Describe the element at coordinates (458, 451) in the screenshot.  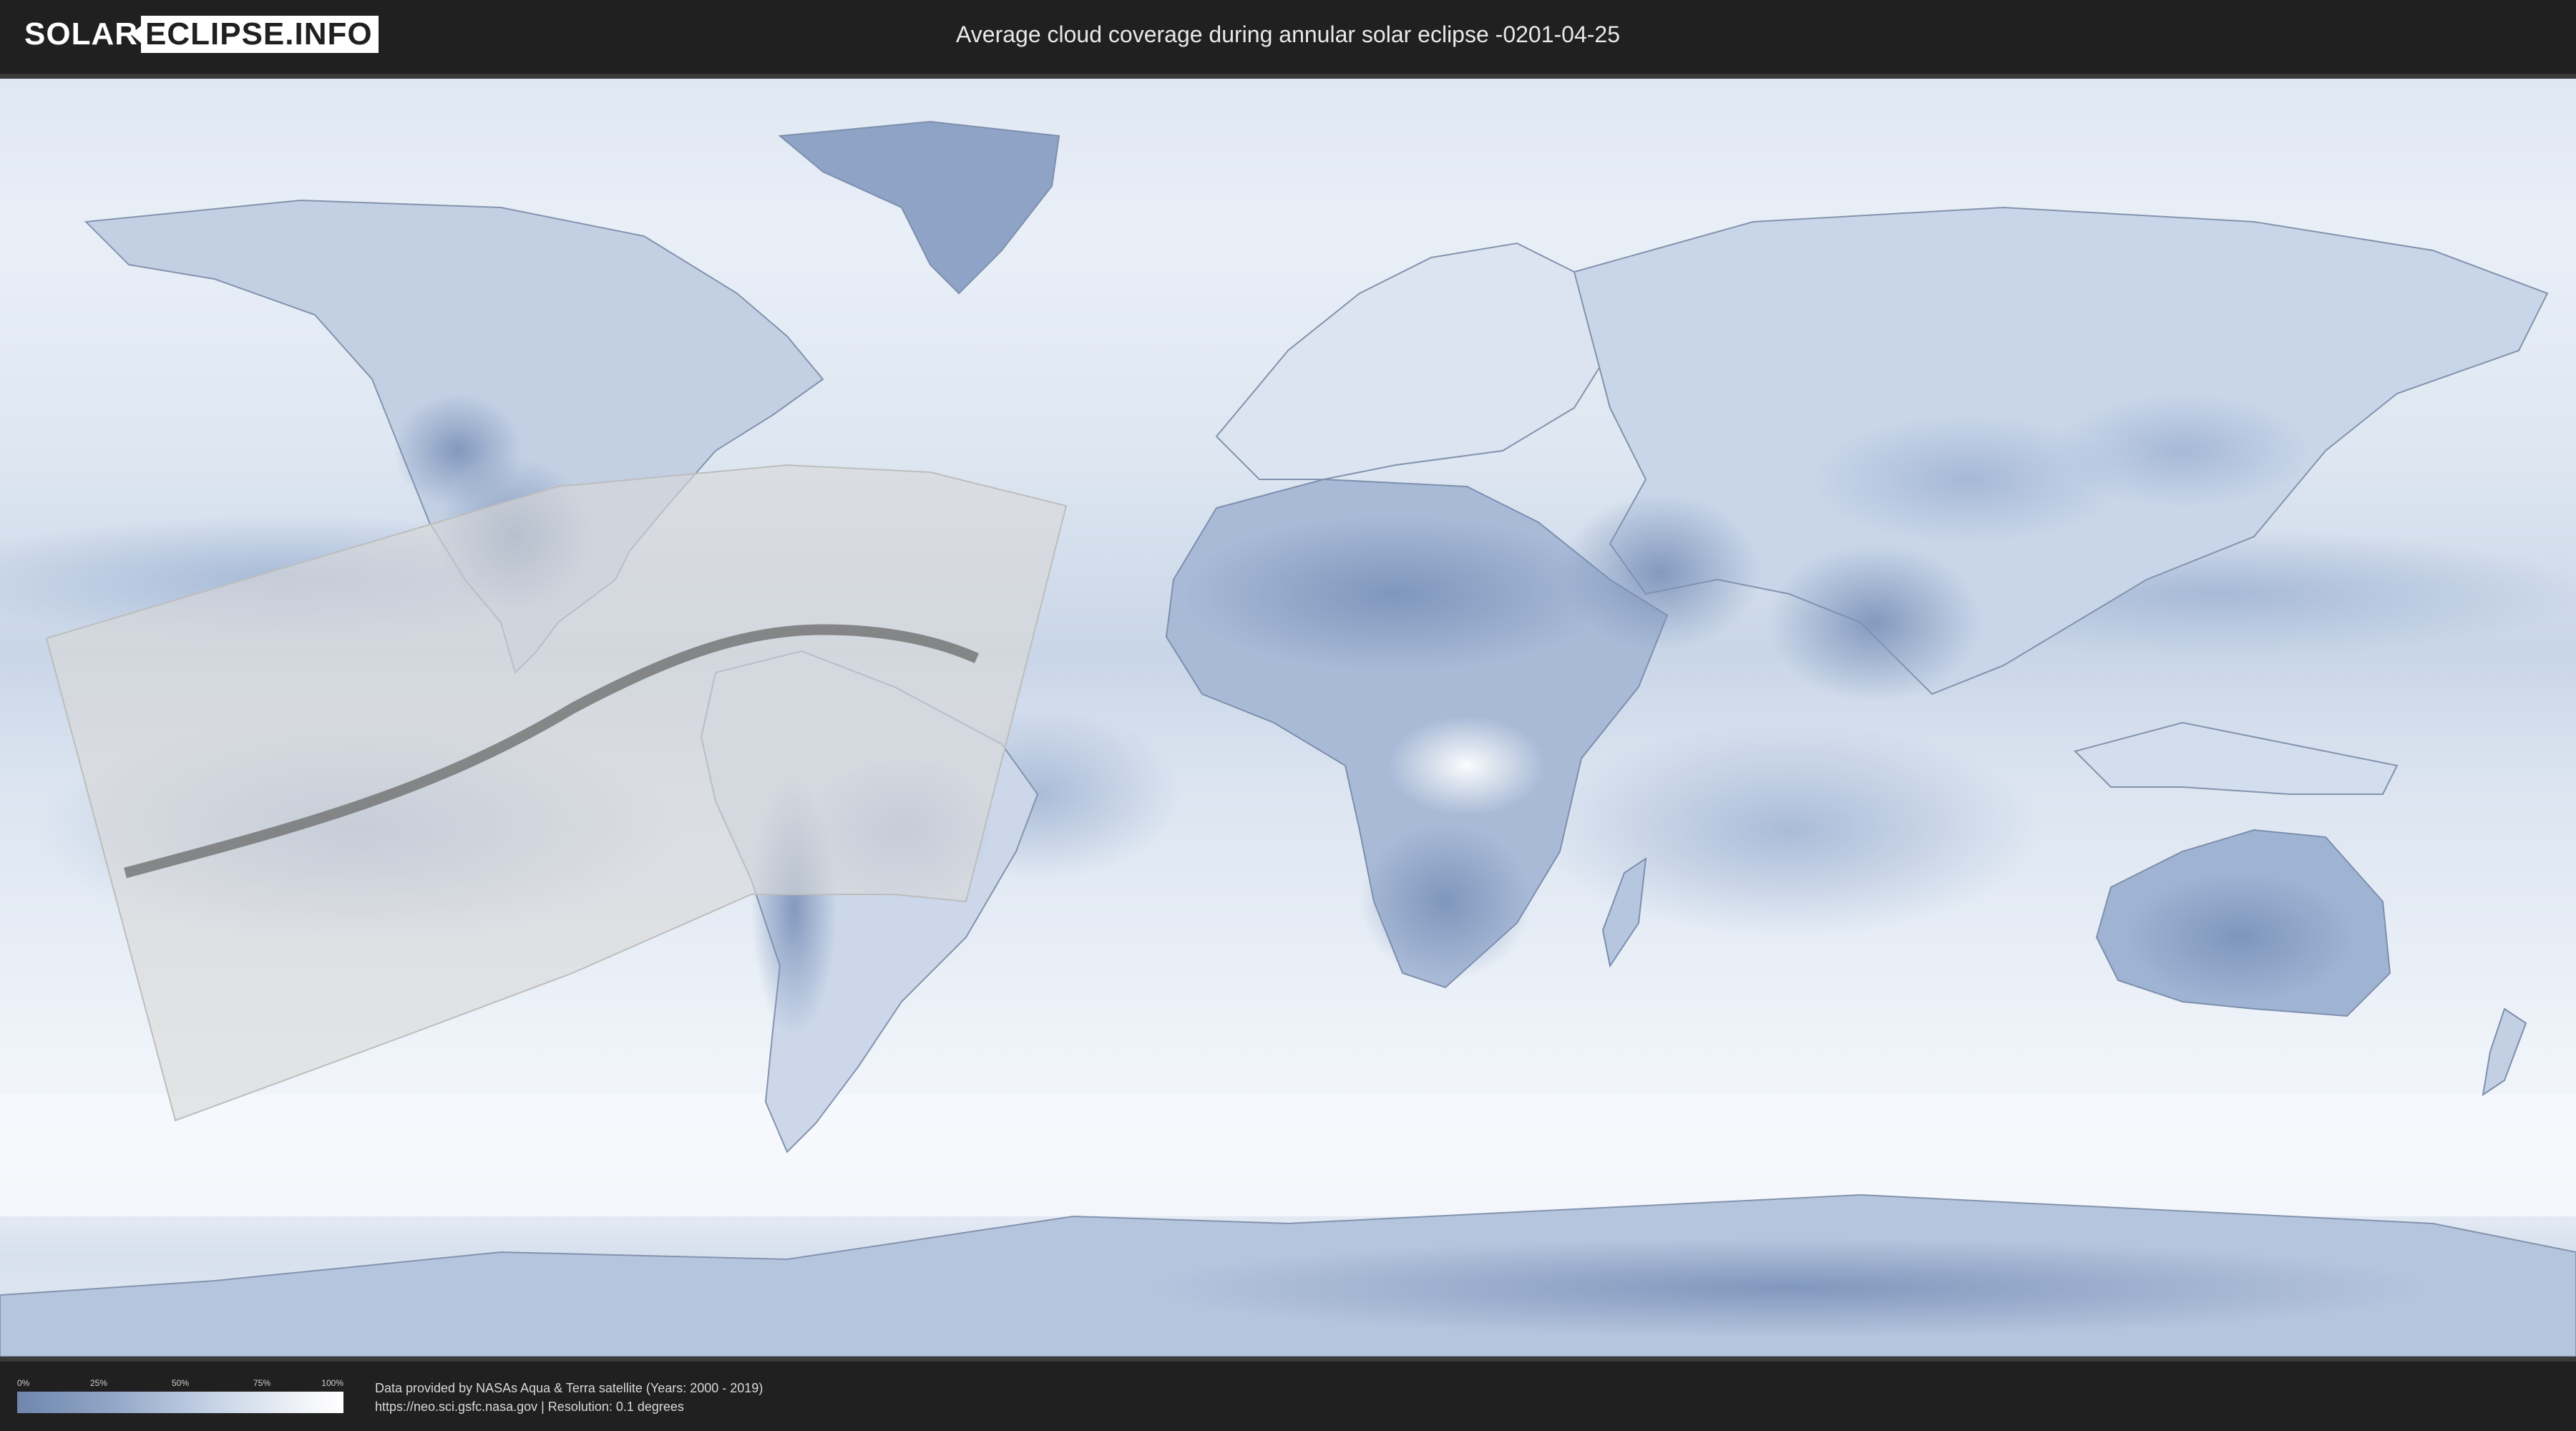
I see `us-southwest-dry` at that location.